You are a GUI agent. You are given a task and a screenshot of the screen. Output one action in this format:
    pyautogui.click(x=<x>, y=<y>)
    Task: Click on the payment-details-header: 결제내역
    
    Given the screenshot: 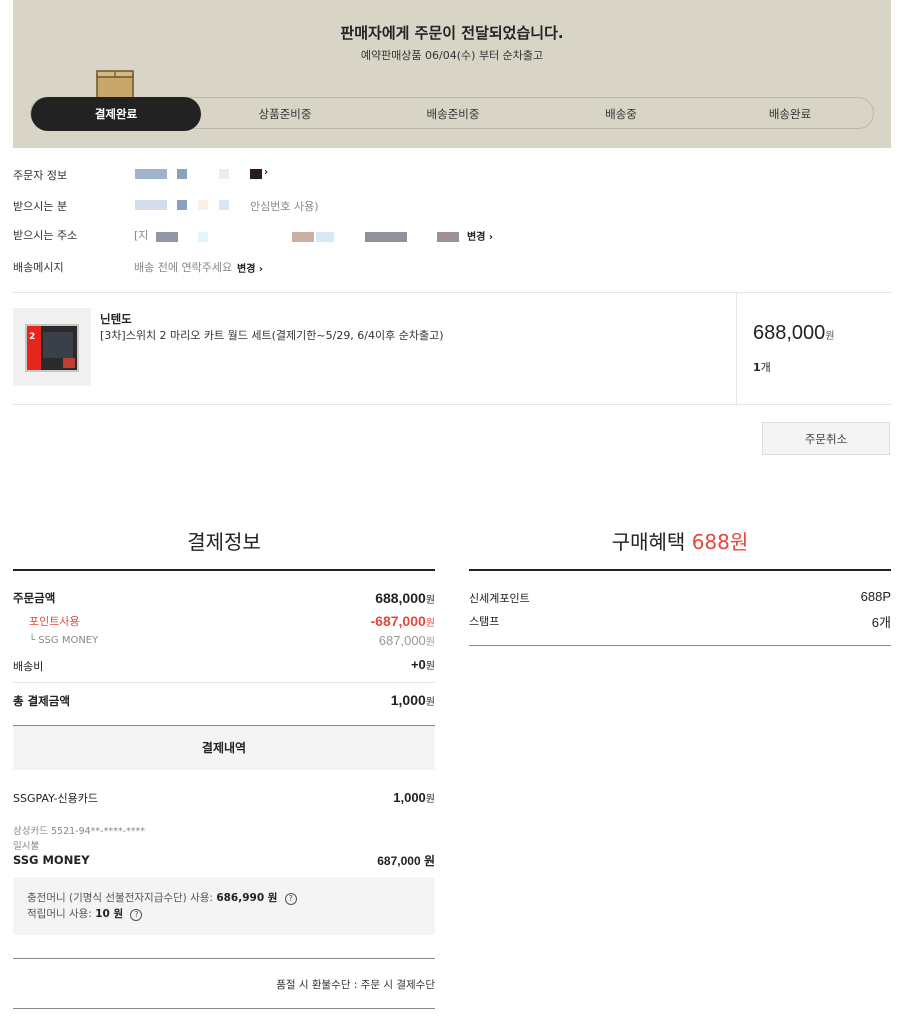 What is the action you would take?
    pyautogui.click(x=224, y=748)
    